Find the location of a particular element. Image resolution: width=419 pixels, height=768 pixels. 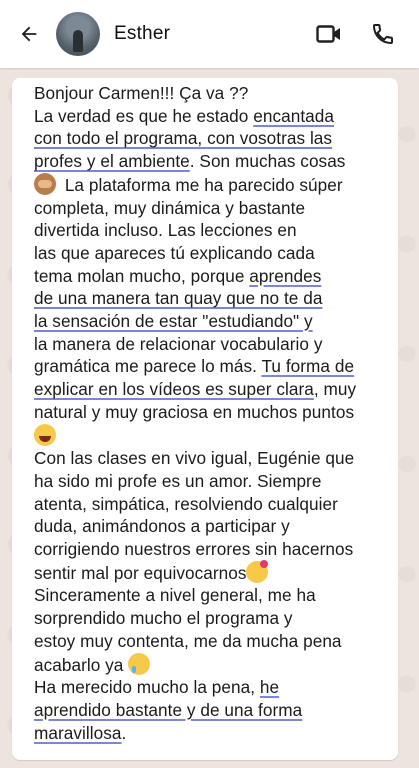

chat-header: Esther is located at coordinates (209, 34).